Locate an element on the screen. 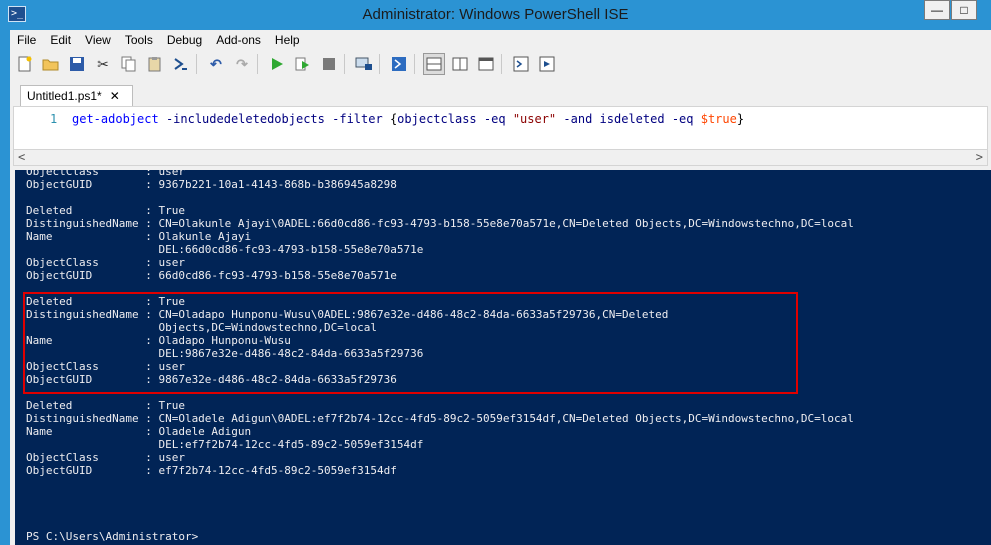 Image resolution: width=991 pixels, height=545 pixels. window-title: Administrator: Windows PowerShell ISE is located at coordinates (495, 14).